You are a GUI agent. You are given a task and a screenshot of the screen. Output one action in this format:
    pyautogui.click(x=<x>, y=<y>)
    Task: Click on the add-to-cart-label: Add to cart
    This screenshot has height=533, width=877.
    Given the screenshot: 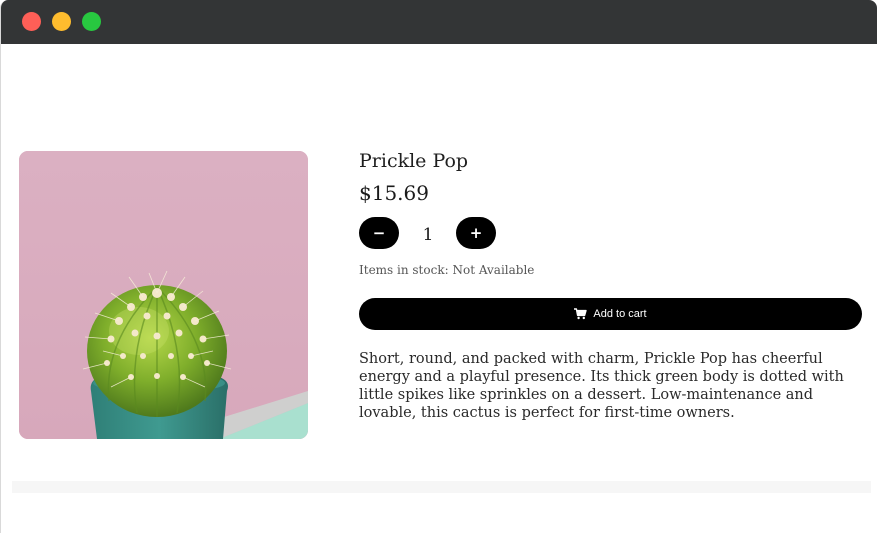 What is the action you would take?
    pyautogui.click(x=620, y=314)
    